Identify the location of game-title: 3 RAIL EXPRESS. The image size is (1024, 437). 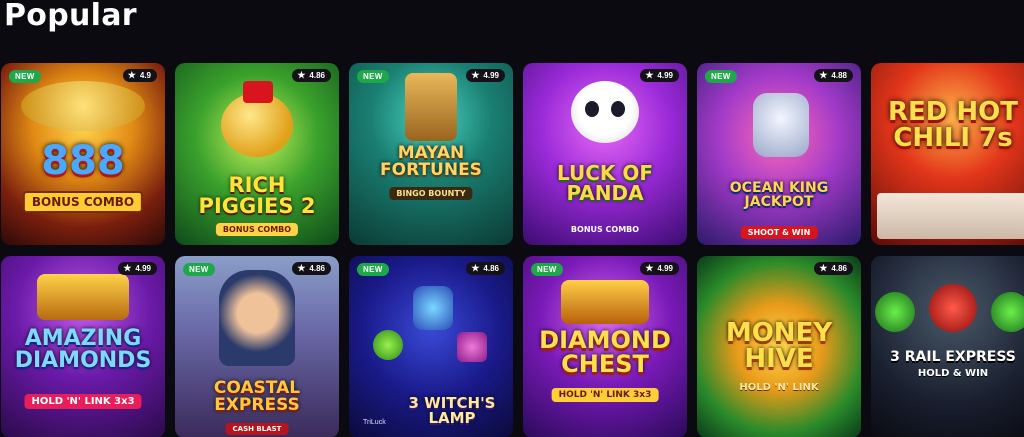
(953, 357).